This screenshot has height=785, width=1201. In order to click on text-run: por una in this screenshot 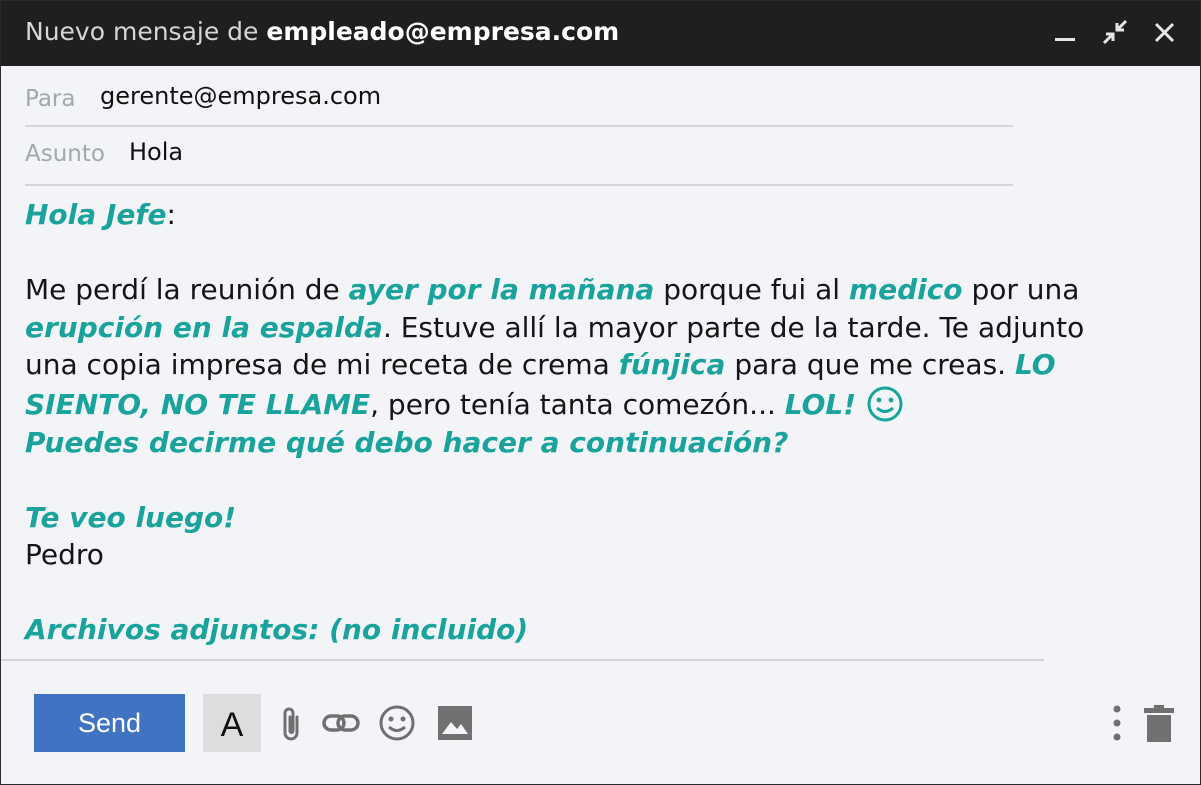, I will do `click(1021, 289)`.